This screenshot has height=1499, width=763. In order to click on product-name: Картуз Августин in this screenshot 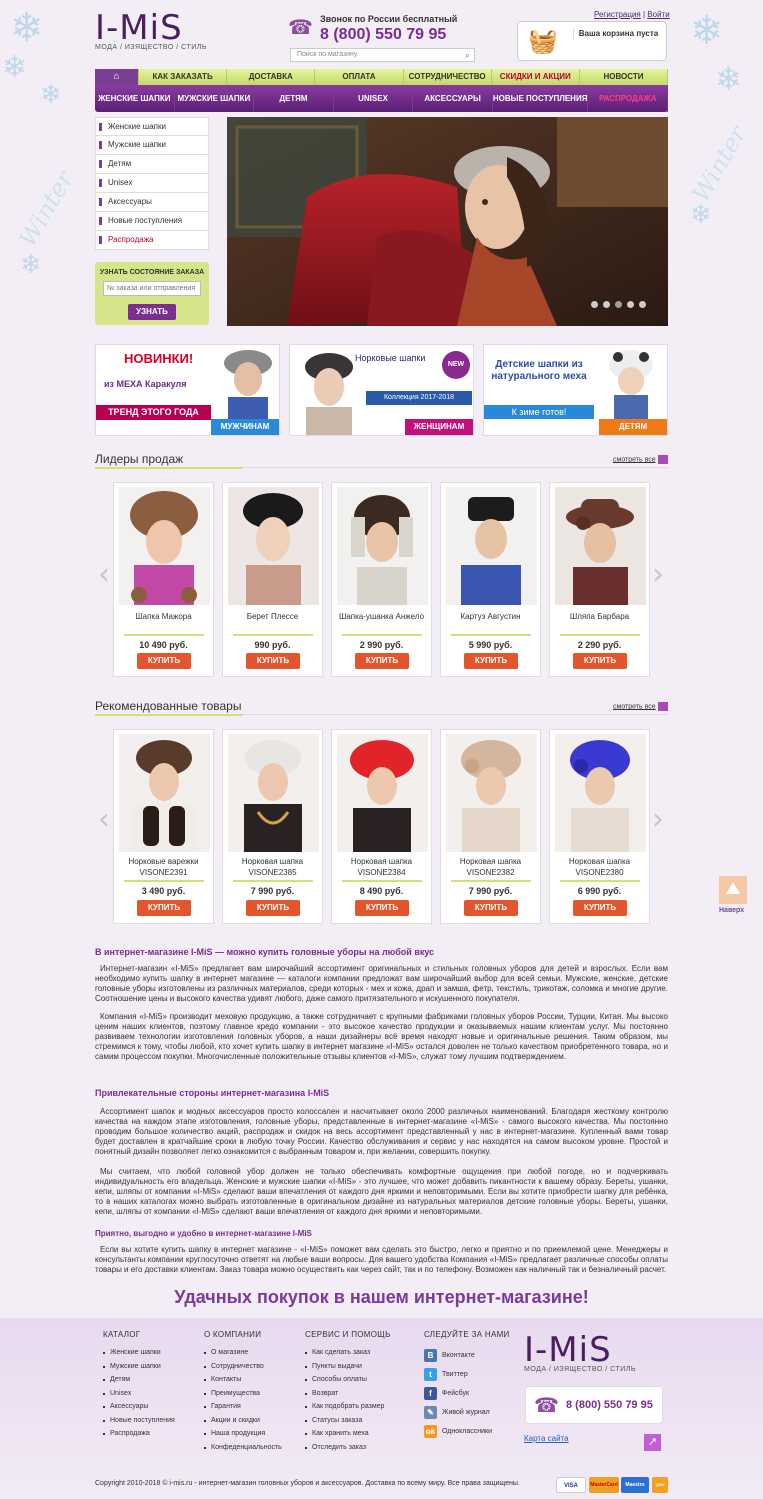, I will do `click(490, 616)`.